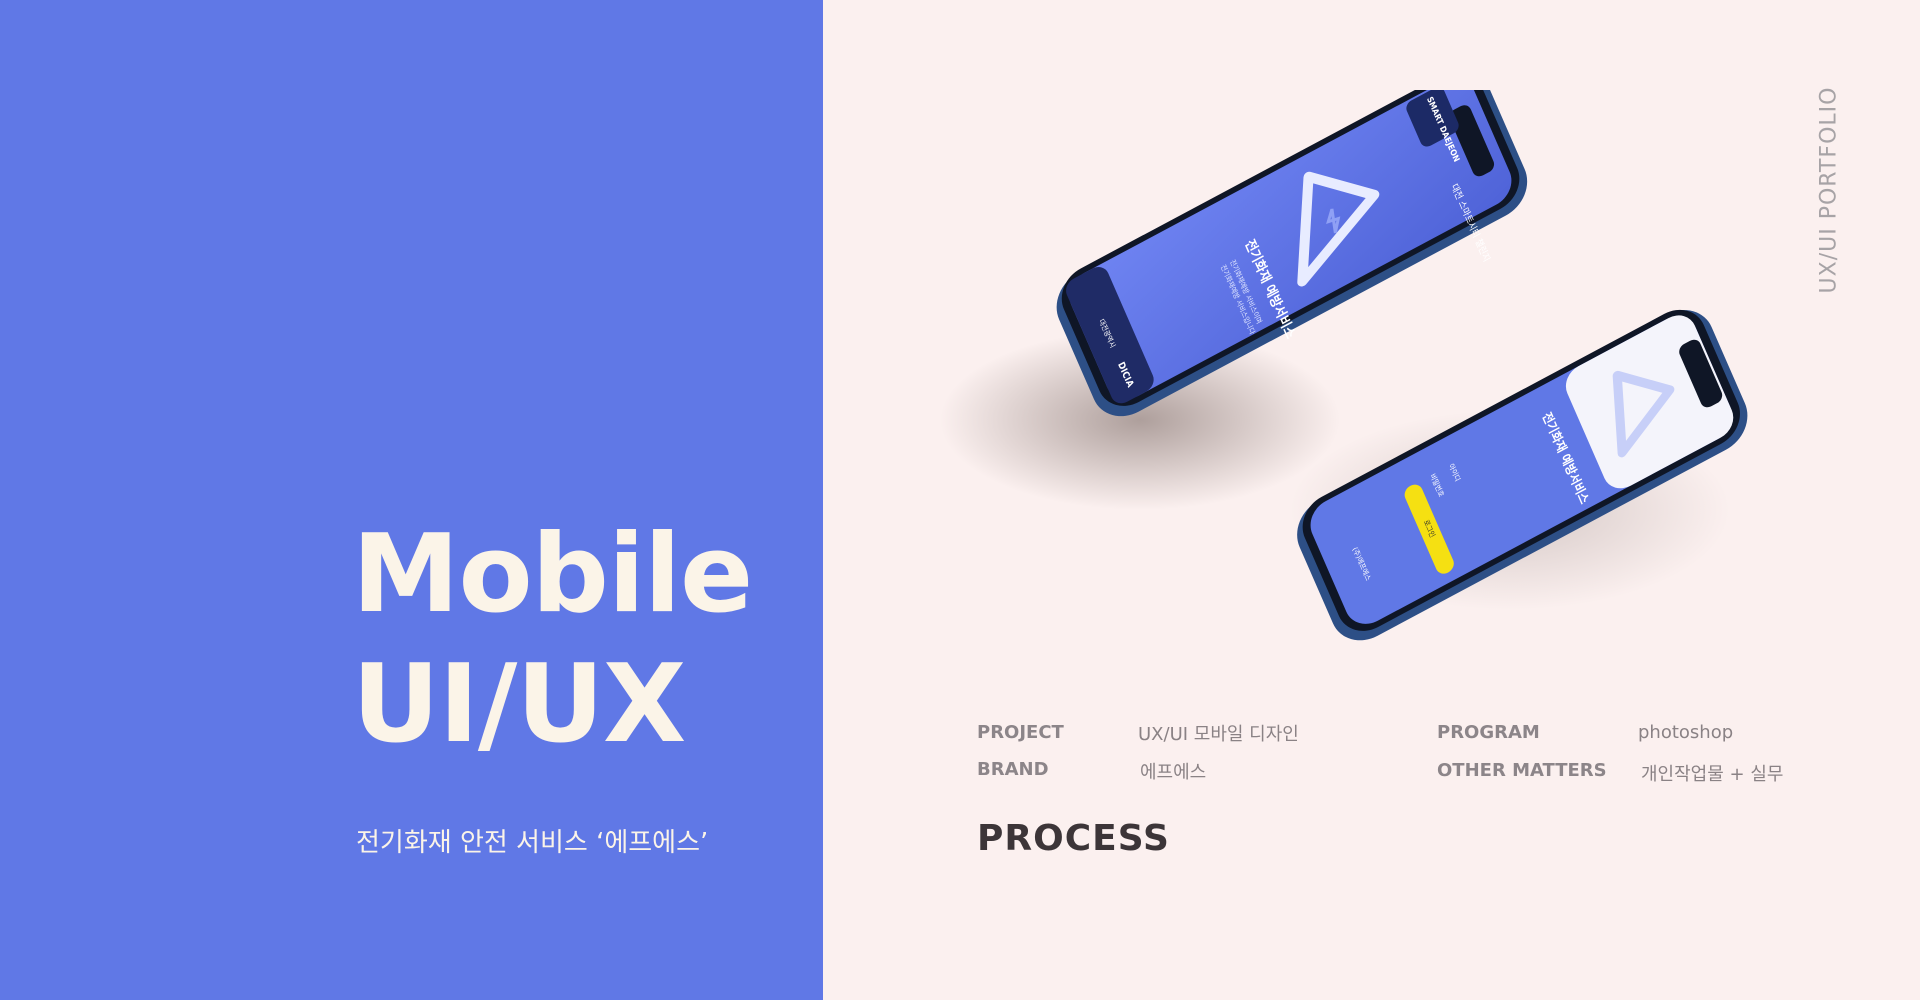  Describe the element at coordinates (1020, 732) in the screenshot. I see `project-label: PROJECT` at that location.